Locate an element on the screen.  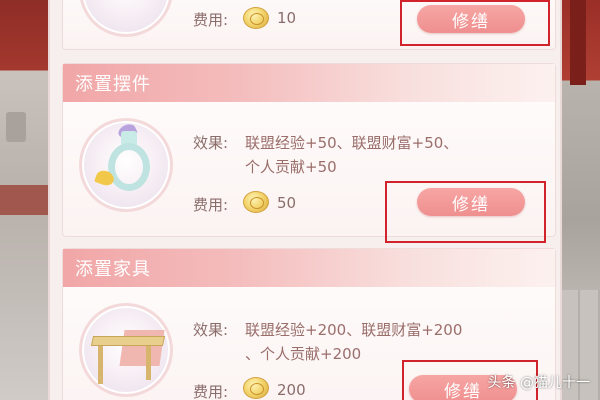
effect-text-line1: 联盟经验+50、联盟财富+50、 is located at coordinates (352, 143).